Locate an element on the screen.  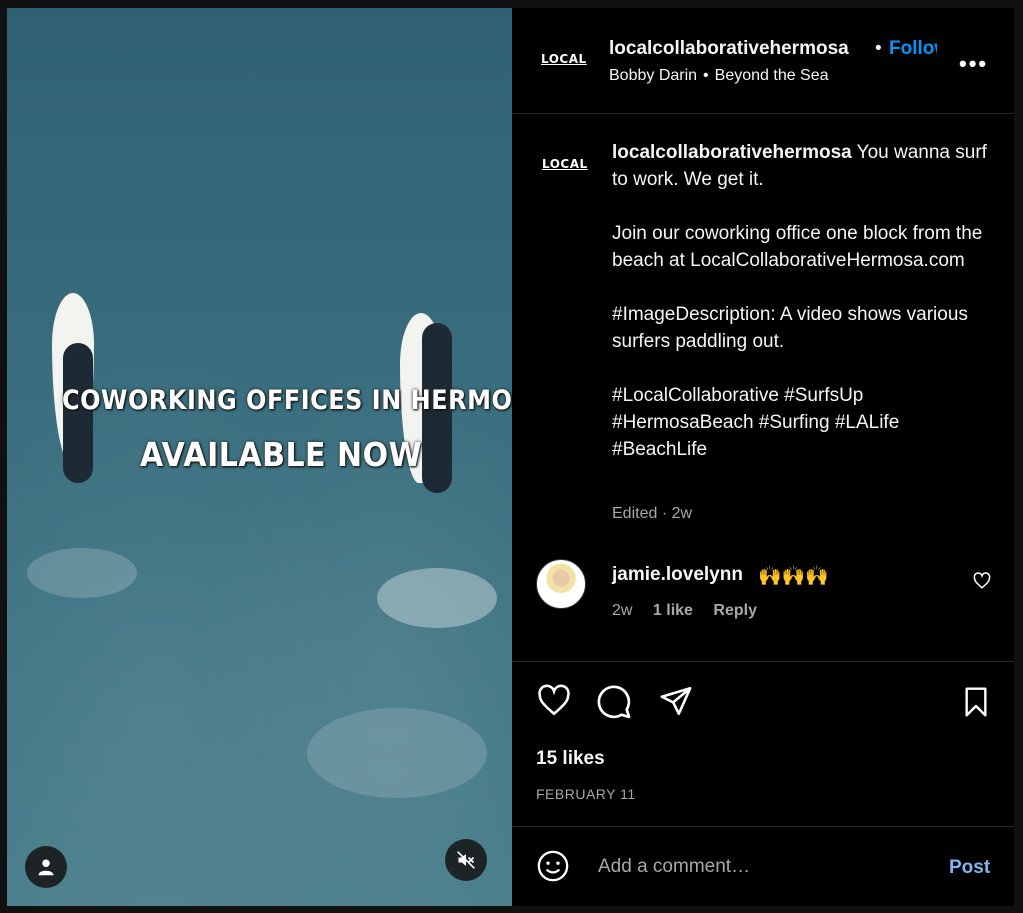
comment-username-link: jamie.lovelynn is located at coordinates (677, 575).